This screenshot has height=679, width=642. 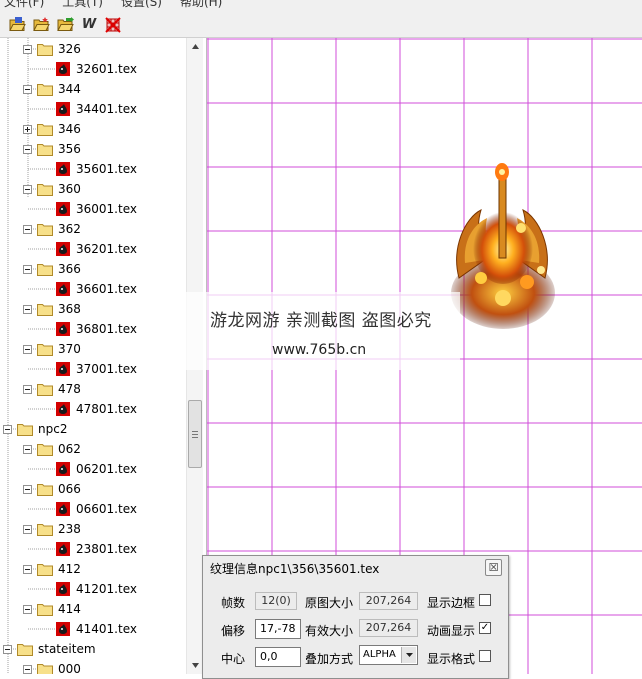 What do you see at coordinates (408, 655) in the screenshot?
I see `dropdown-arrow-icon` at bounding box center [408, 655].